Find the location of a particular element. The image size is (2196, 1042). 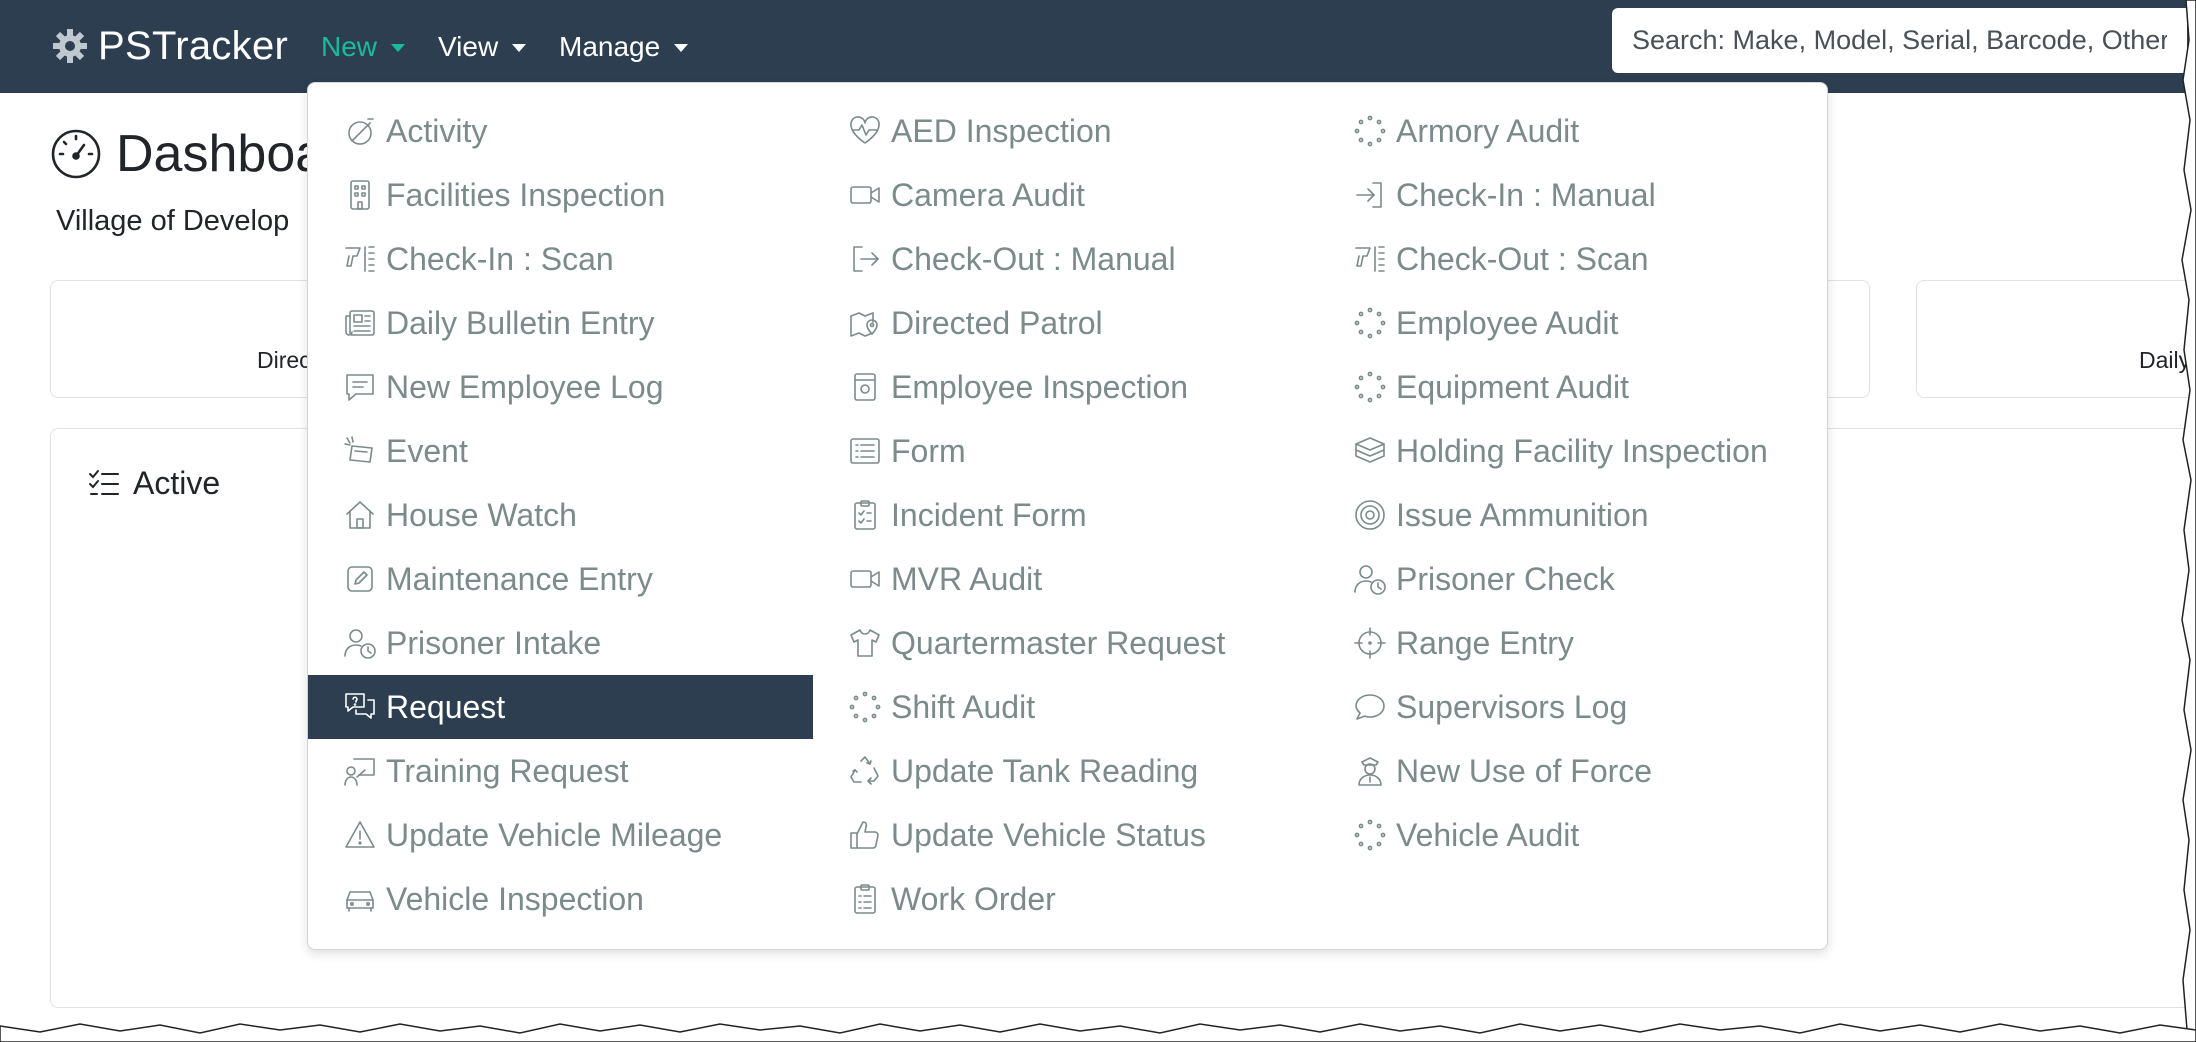

menu-item-label: Vehicle Audit is located at coordinates (1488, 834).